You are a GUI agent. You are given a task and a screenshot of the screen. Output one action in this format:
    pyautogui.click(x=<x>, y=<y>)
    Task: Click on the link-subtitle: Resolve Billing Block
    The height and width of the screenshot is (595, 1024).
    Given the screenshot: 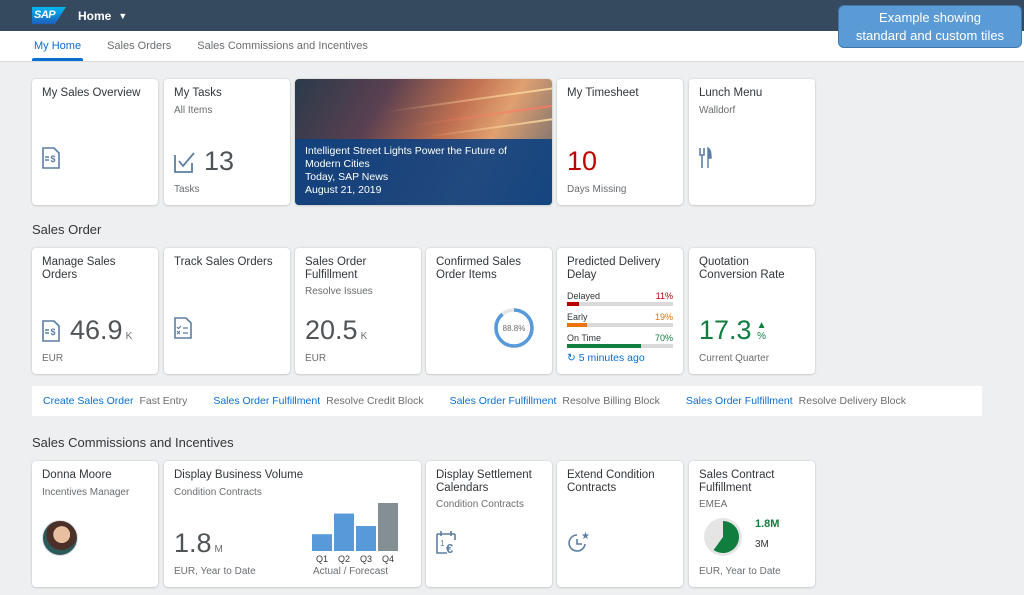 What is the action you would take?
    pyautogui.click(x=611, y=401)
    